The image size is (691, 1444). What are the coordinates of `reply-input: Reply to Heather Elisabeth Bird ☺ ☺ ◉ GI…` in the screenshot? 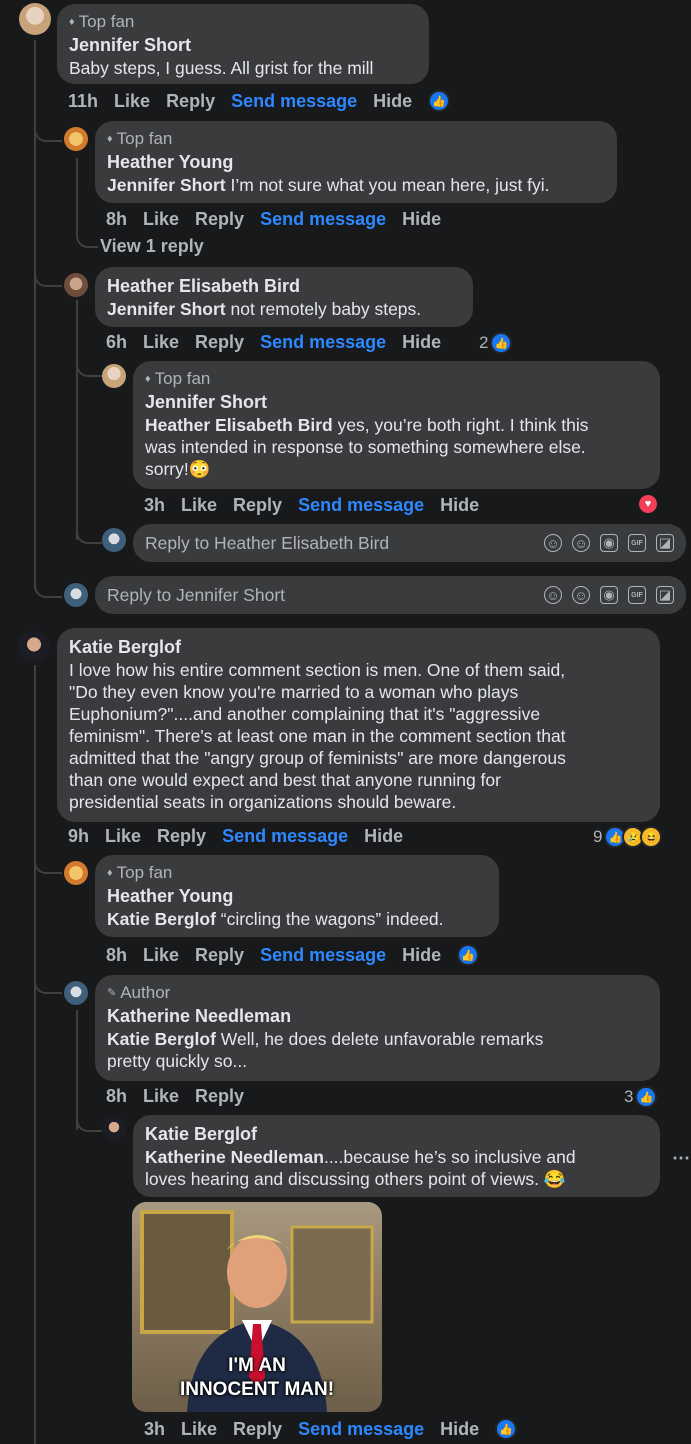 It's located at (409, 543).